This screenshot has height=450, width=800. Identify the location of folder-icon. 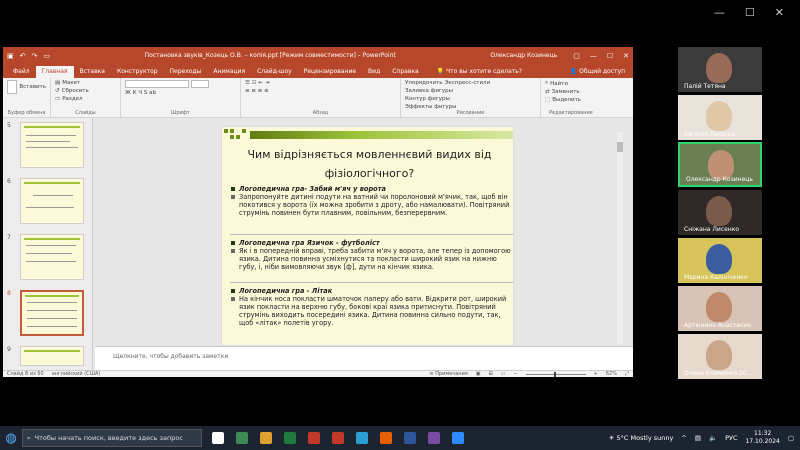
(266, 438).